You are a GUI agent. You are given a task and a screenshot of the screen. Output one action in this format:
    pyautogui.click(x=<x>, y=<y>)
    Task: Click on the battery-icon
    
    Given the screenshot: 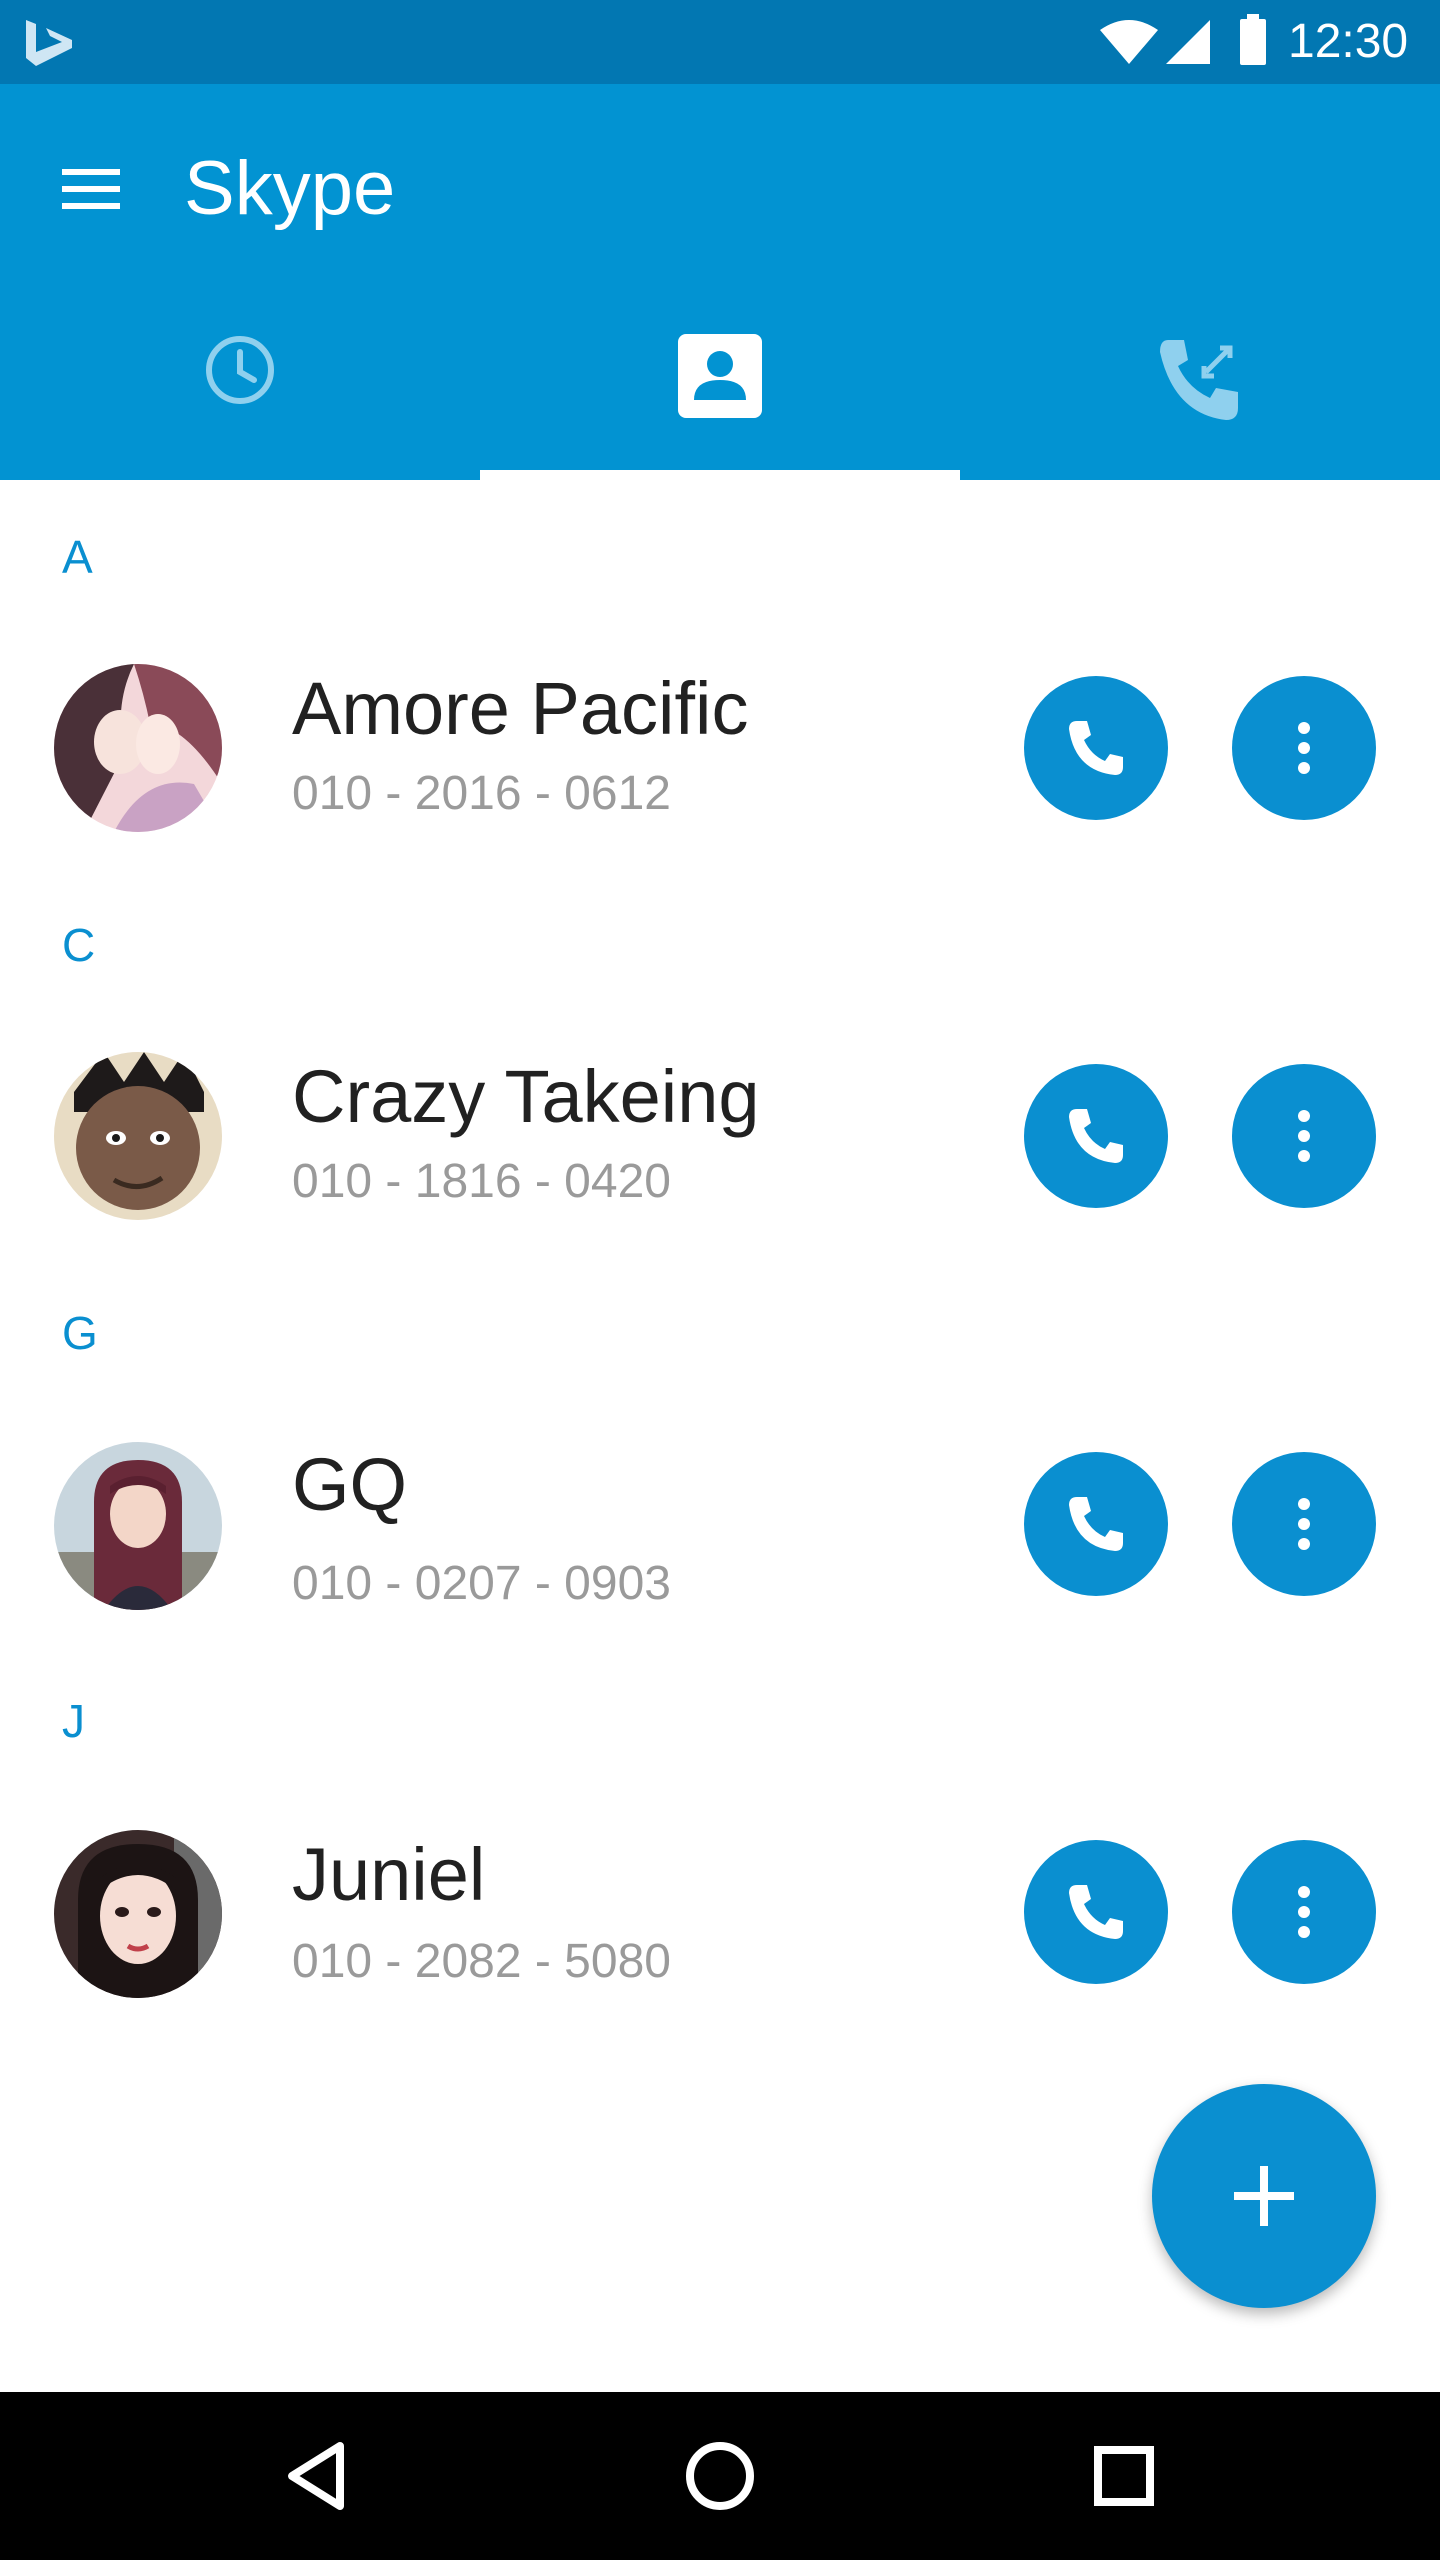 What is the action you would take?
    pyautogui.click(x=1253, y=39)
    